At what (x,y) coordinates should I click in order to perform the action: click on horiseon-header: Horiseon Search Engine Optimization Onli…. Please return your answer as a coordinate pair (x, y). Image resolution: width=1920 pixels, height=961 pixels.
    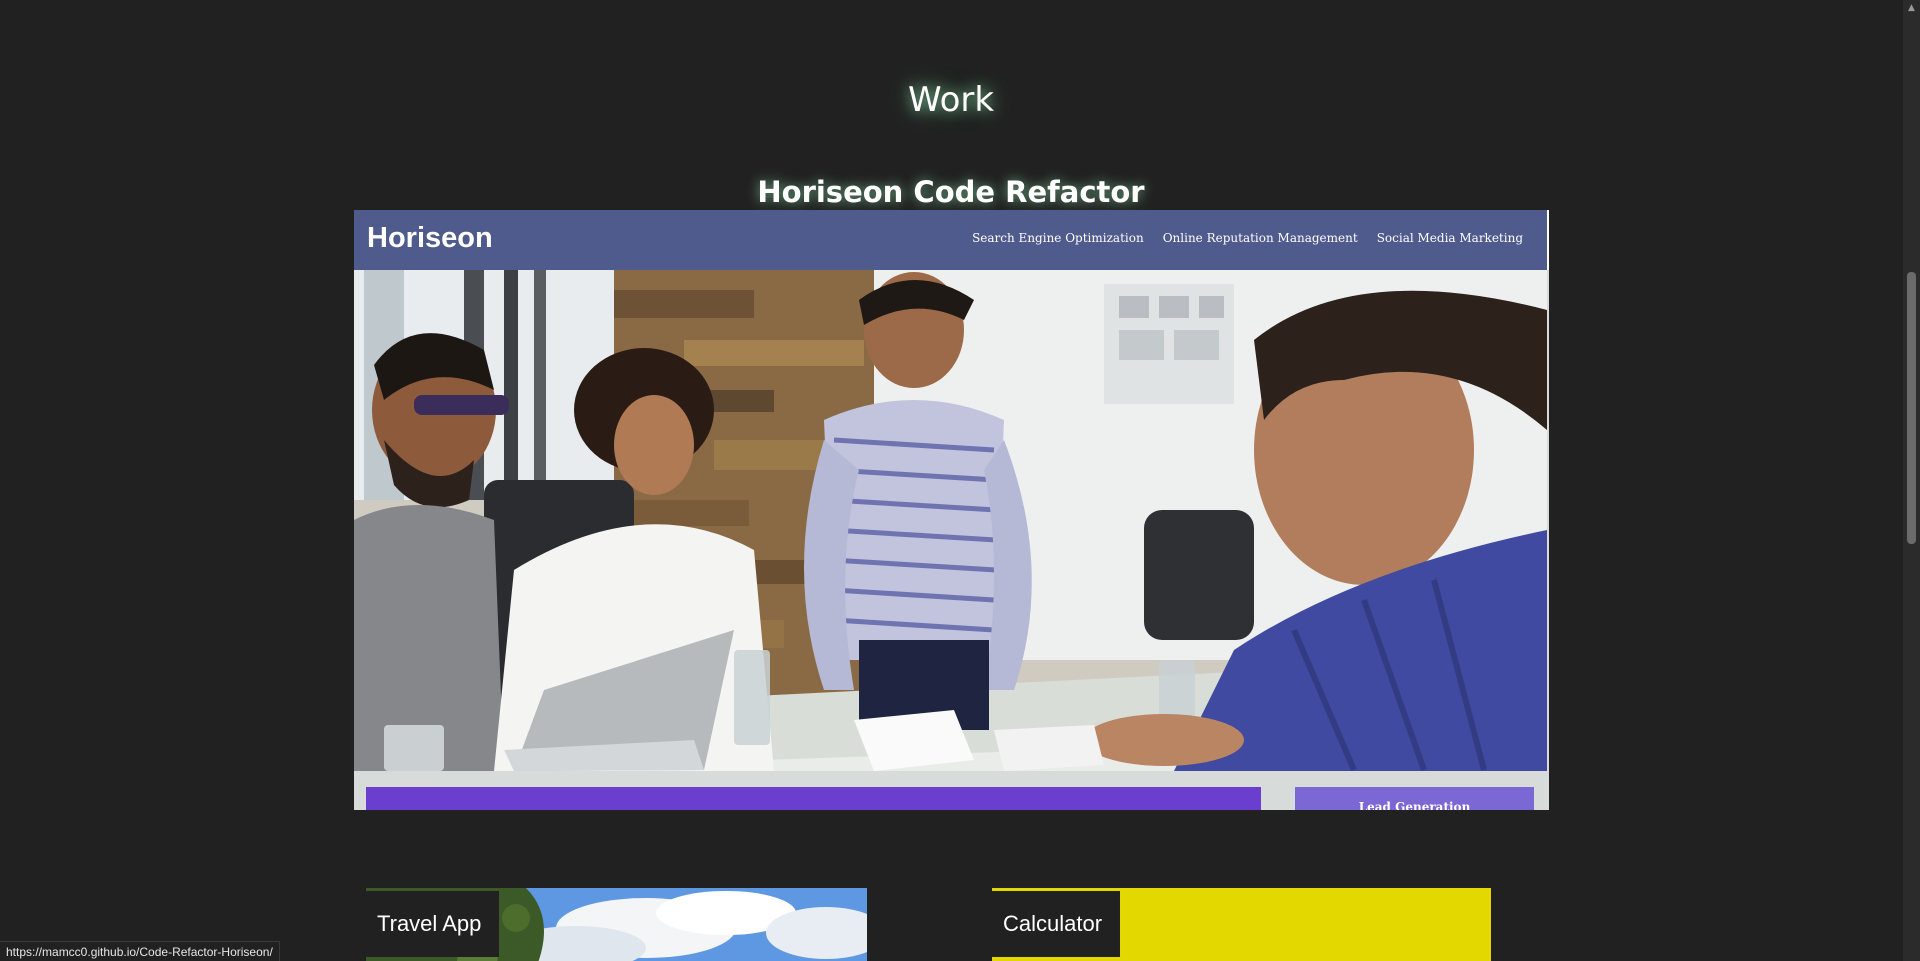
    Looking at the image, I should click on (951, 240).